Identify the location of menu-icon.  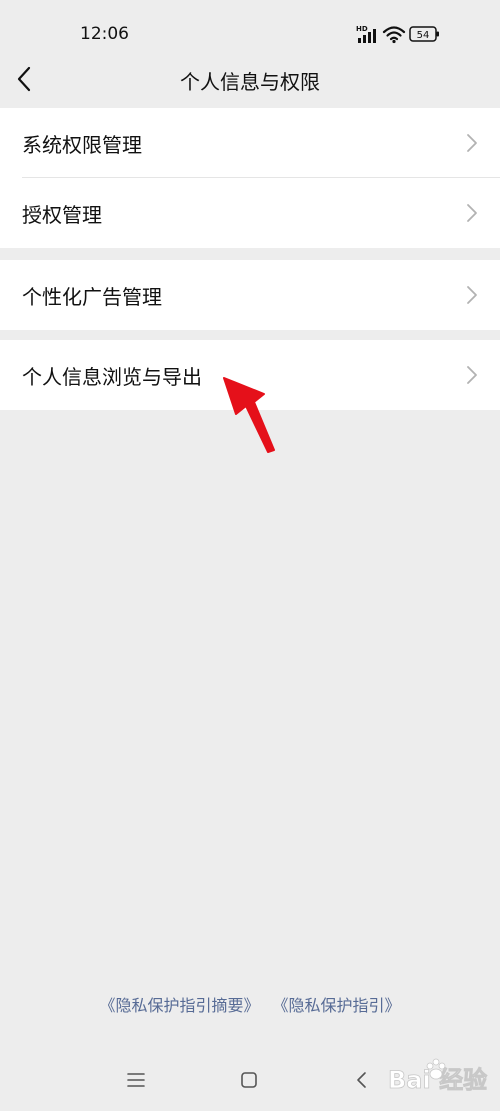
(136, 1080).